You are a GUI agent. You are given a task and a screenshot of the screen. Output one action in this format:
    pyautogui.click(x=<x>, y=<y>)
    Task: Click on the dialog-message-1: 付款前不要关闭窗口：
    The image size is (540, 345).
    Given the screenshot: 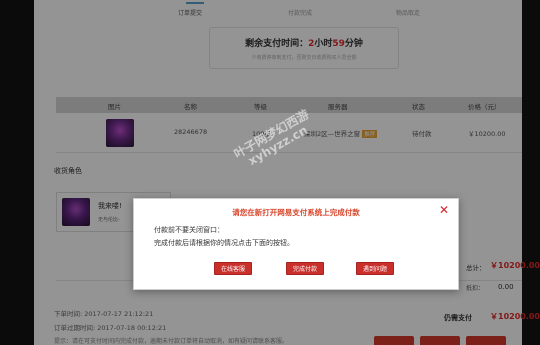 What is the action you would take?
    pyautogui.click(x=189, y=230)
    